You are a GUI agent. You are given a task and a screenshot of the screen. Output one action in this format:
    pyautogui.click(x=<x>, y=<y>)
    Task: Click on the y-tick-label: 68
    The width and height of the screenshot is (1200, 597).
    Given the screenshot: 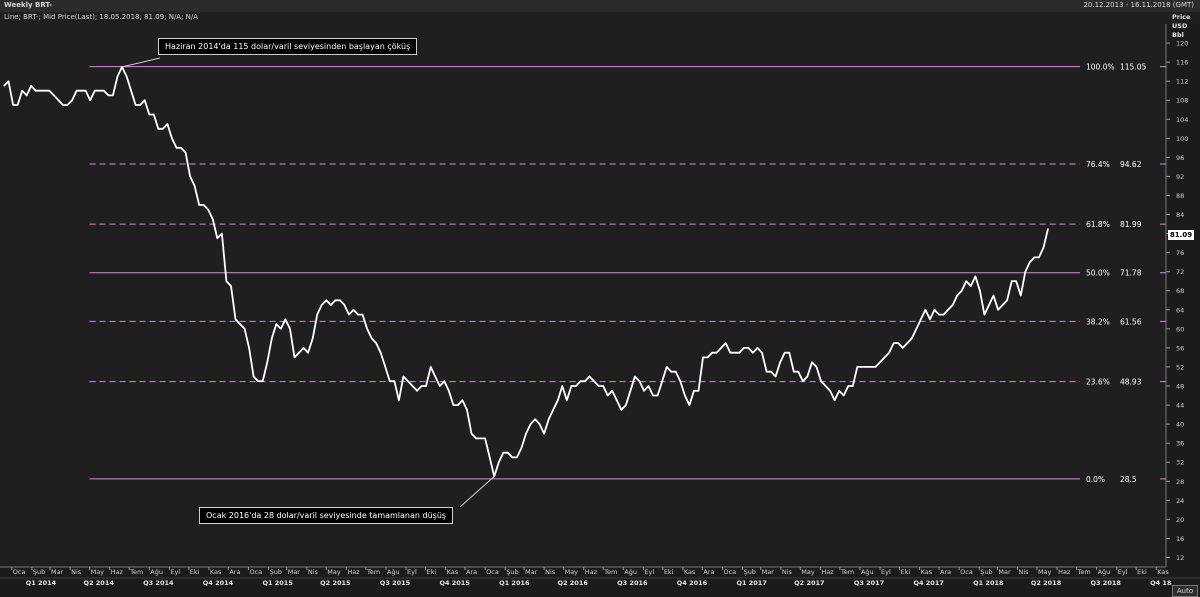 What is the action you would take?
    pyautogui.click(x=1180, y=291)
    